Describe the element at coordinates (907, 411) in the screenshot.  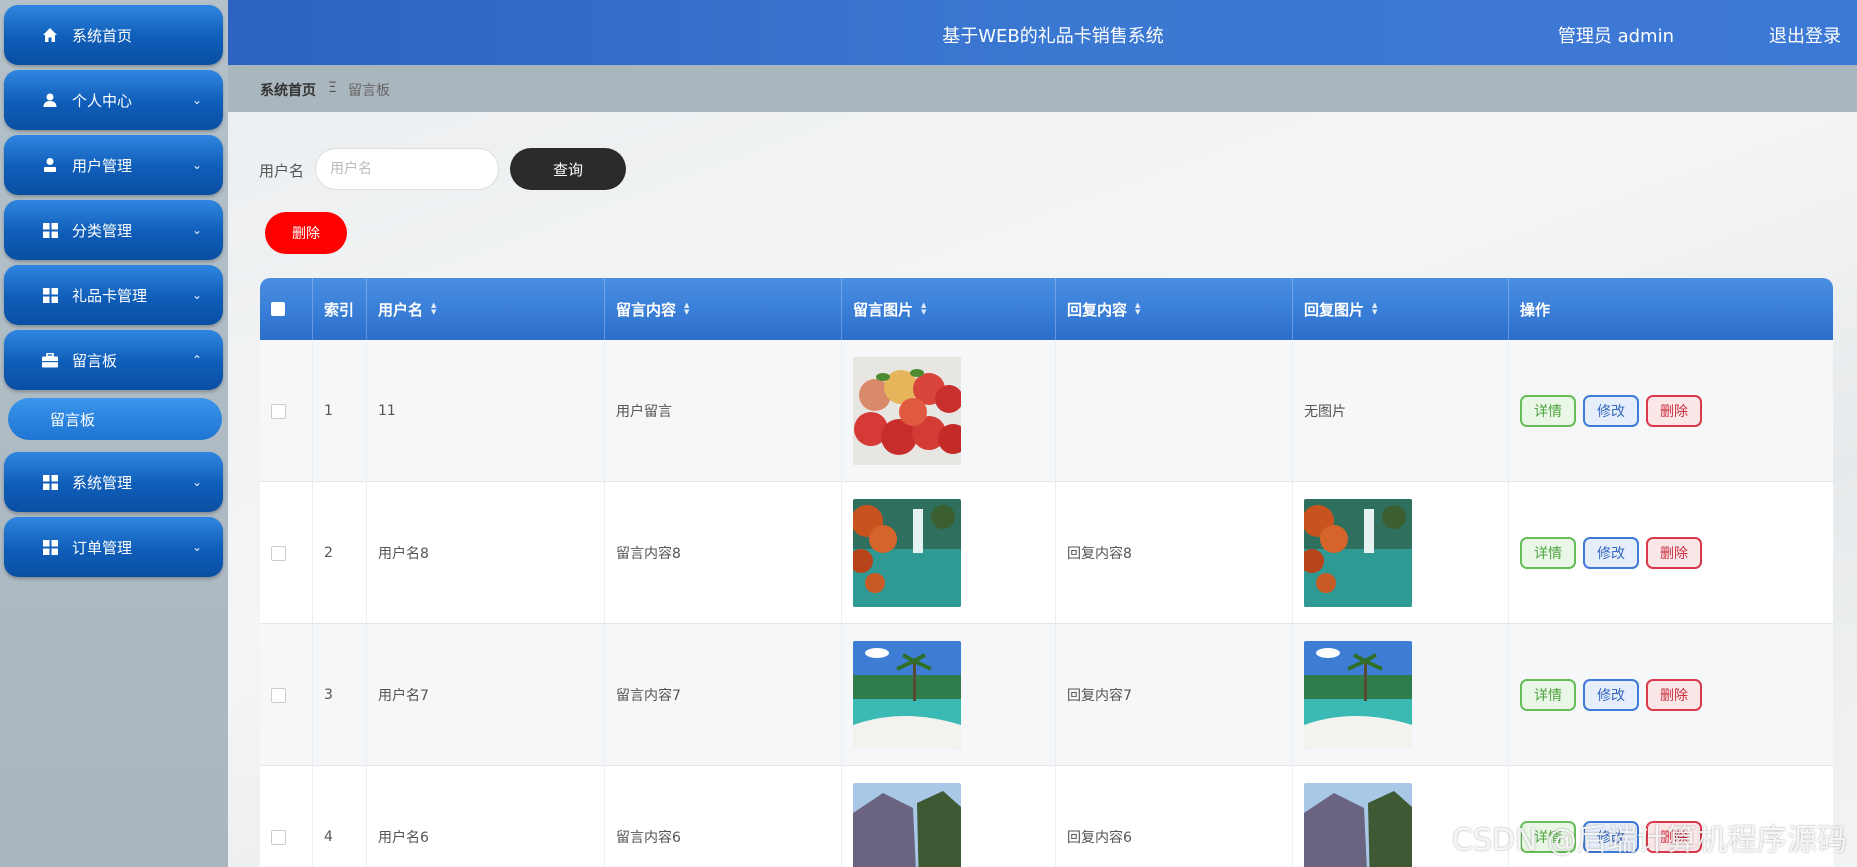
I see `apples-image` at that location.